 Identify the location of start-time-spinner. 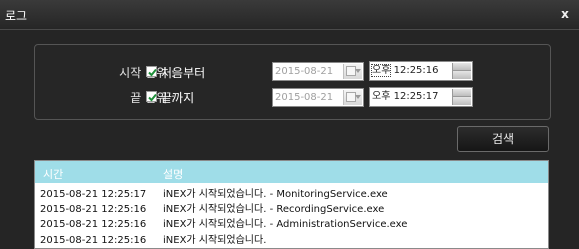
(461, 71).